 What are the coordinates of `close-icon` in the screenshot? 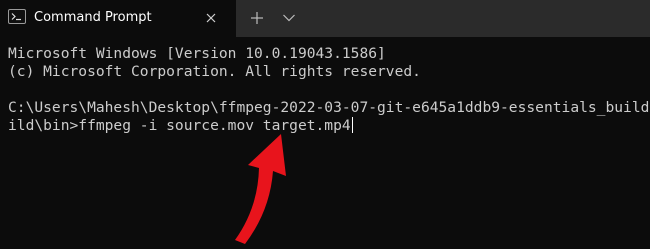 It's located at (211, 18).